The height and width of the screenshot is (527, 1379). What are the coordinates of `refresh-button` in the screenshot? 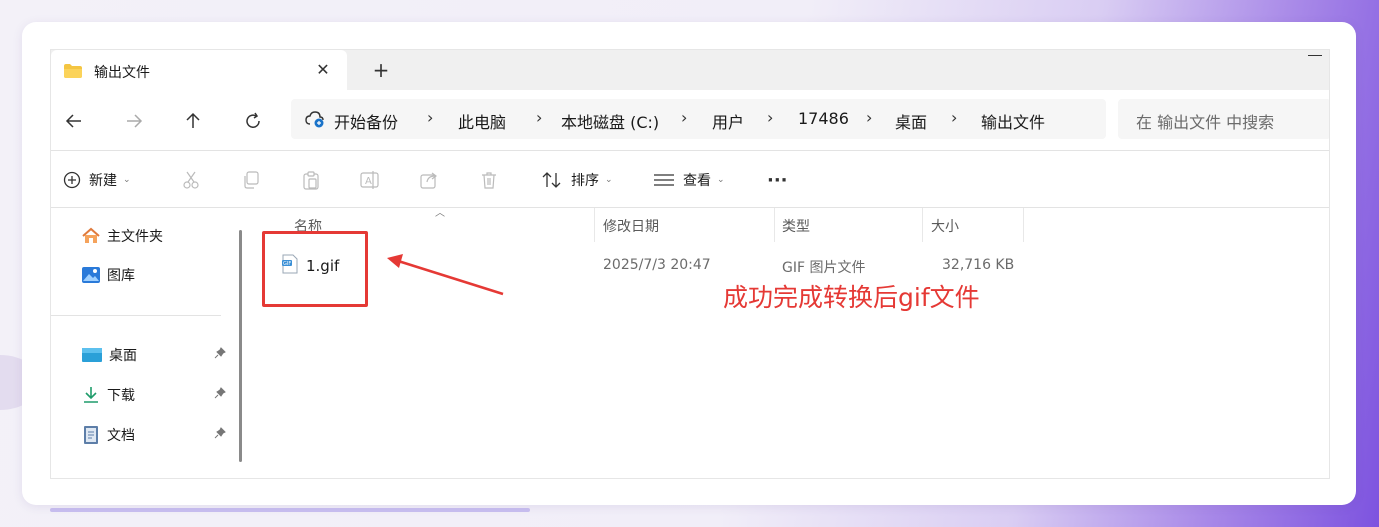 It's located at (253, 121).